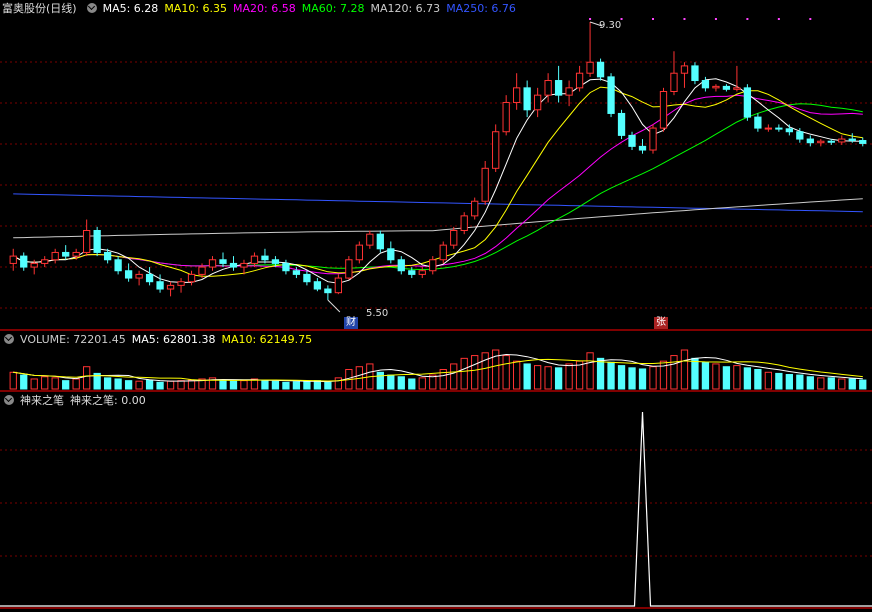  Describe the element at coordinates (438, 203) in the screenshot. I see `ma250-line` at that location.